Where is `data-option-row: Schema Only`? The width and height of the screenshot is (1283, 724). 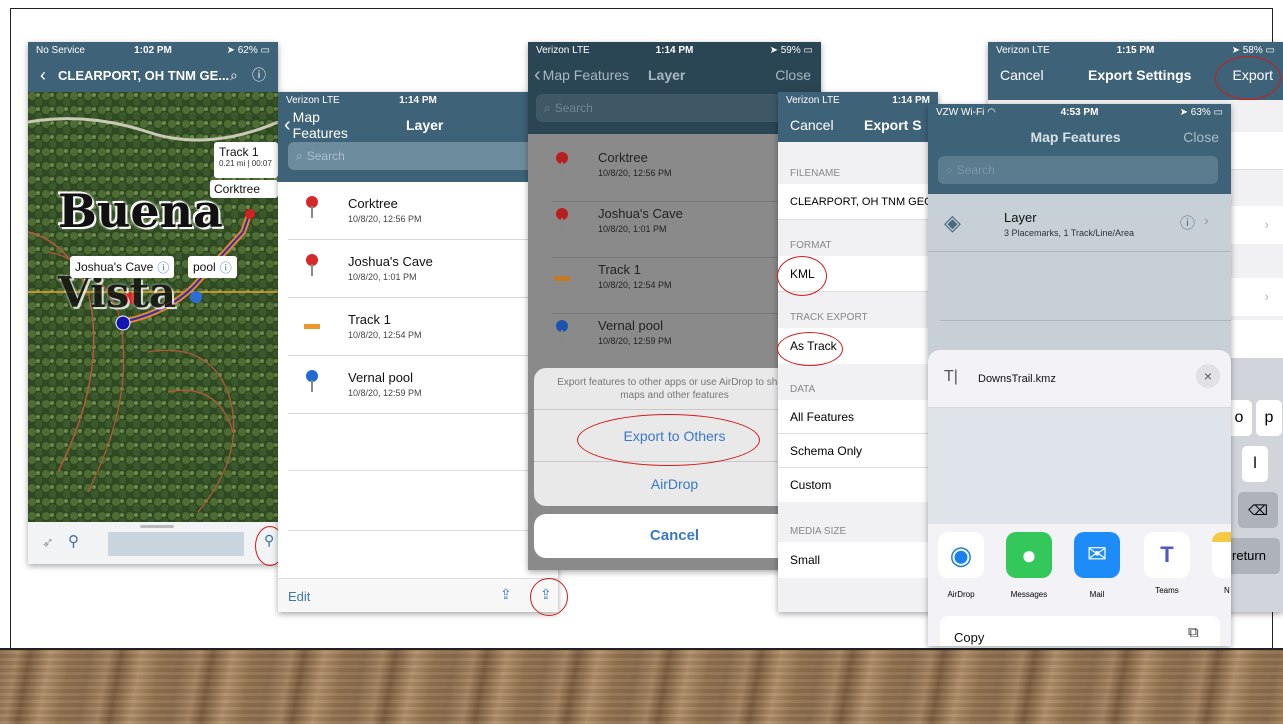
data-option-row: Schema Only is located at coordinates (858, 451).